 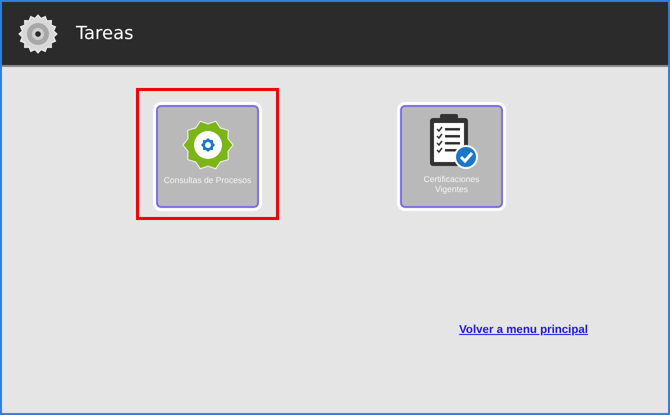 I want to click on task-tile: Consultas de Procesos, so click(x=207, y=156).